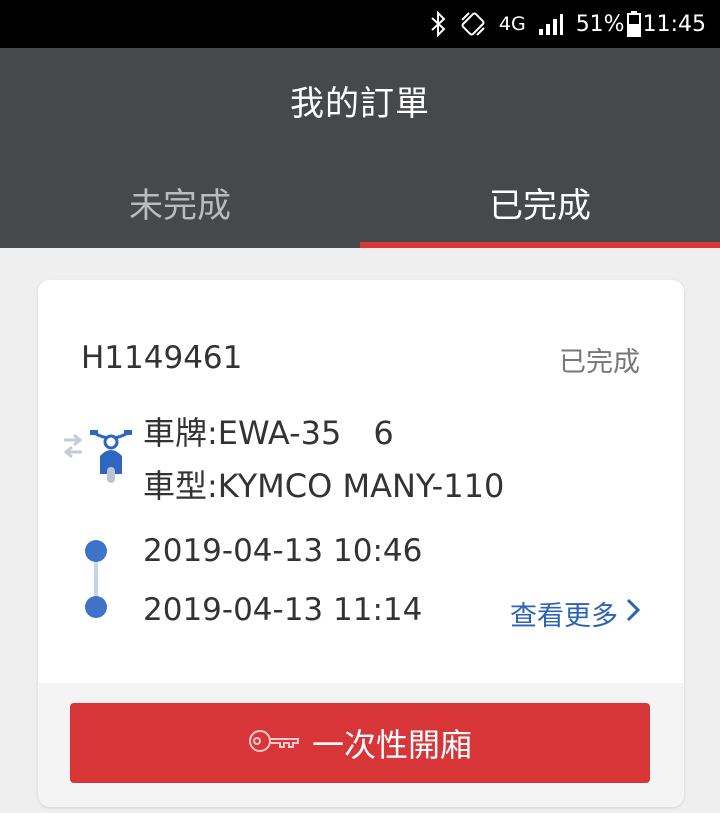 Image resolution: width=720 pixels, height=813 pixels. I want to click on timeline-line, so click(96, 579).